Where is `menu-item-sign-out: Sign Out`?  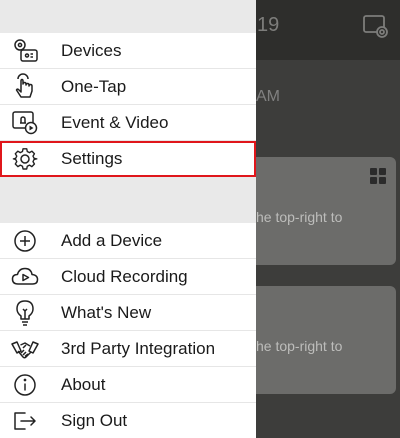 menu-item-sign-out: Sign Out is located at coordinates (128, 420).